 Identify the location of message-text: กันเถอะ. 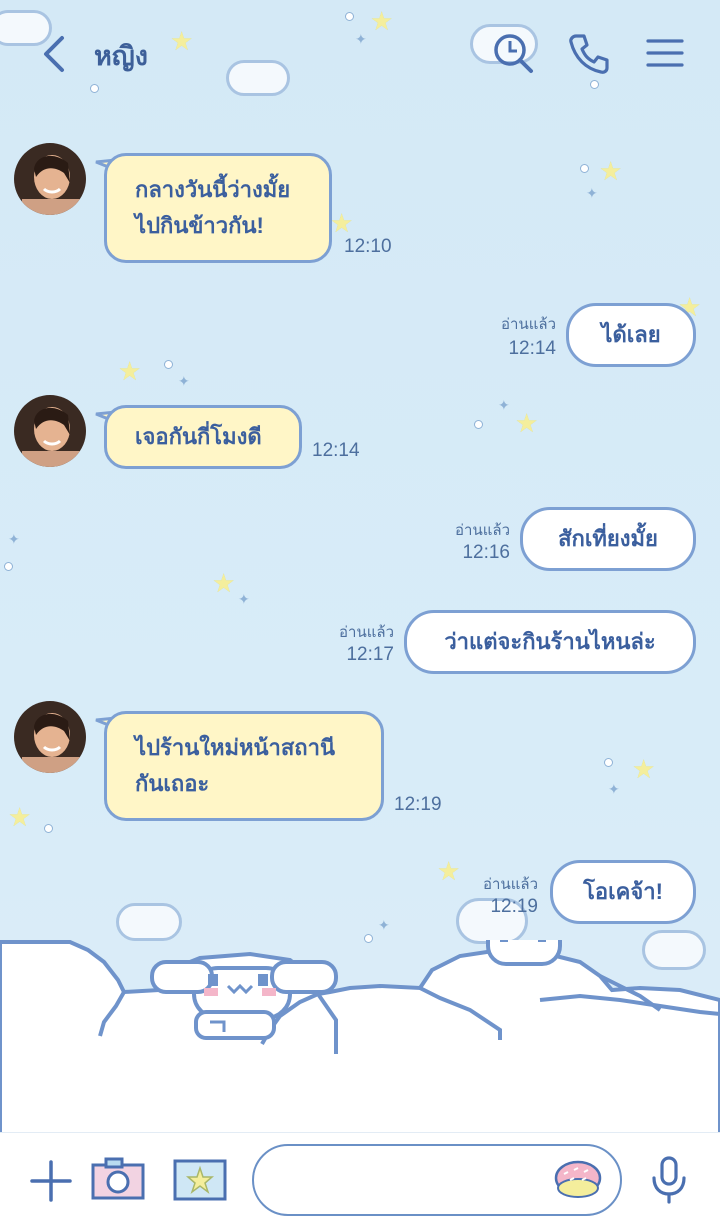
(172, 783).